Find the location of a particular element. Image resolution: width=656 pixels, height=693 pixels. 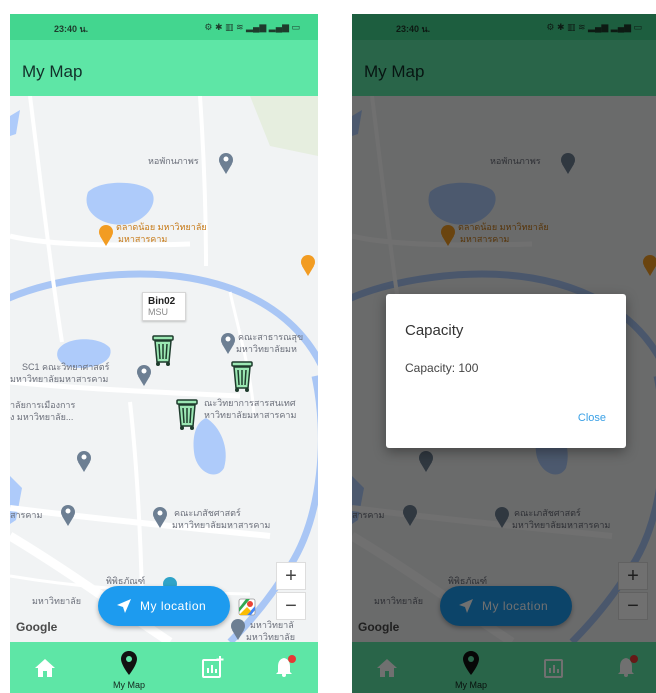

google-attribution: Google is located at coordinates (37, 627).